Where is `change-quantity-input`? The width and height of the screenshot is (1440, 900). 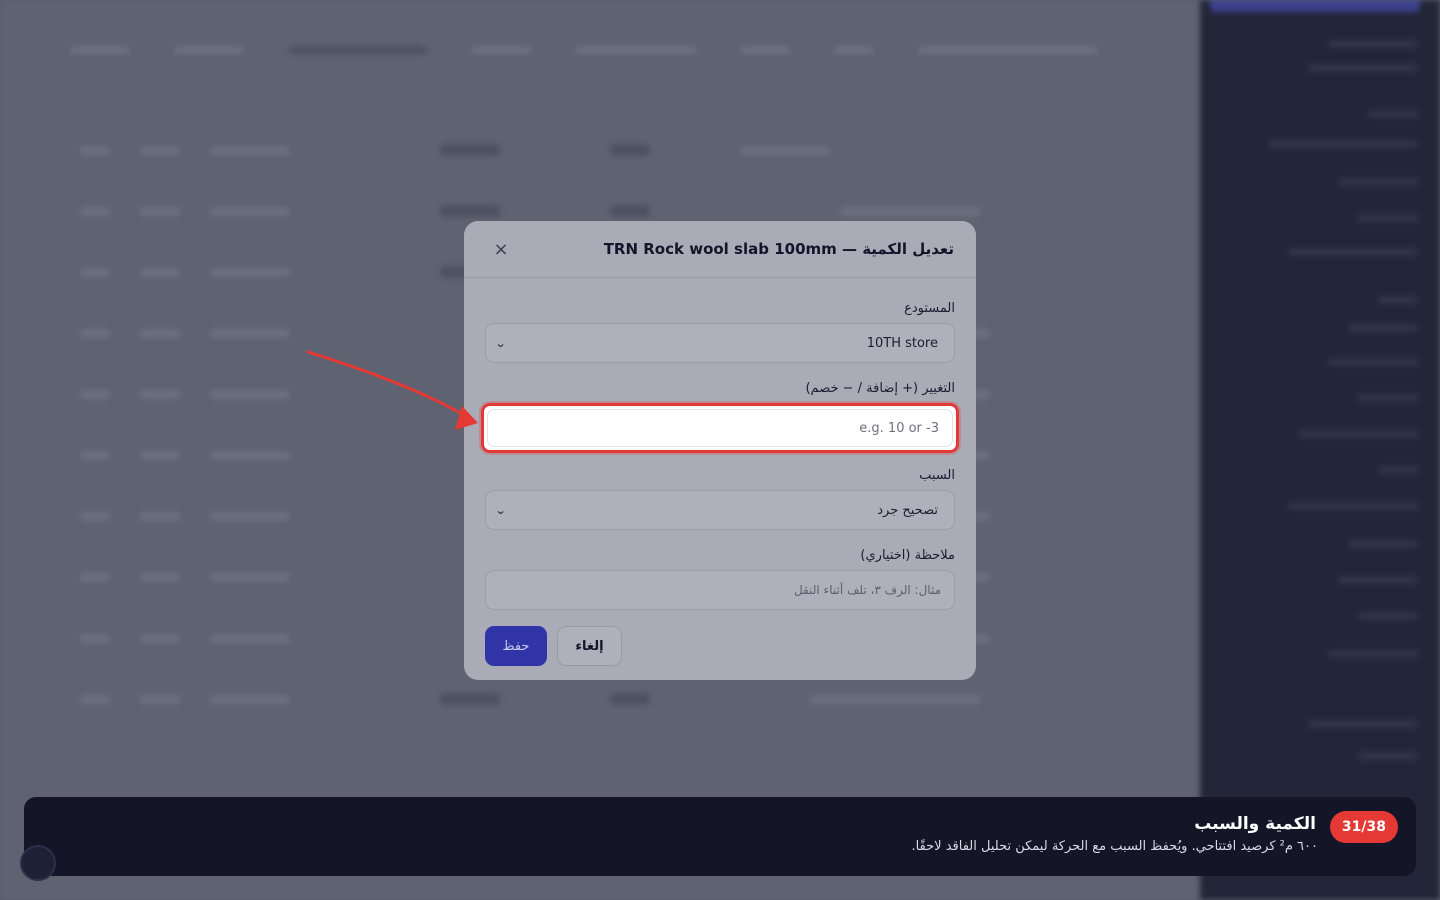
change-quantity-input is located at coordinates (720, 428).